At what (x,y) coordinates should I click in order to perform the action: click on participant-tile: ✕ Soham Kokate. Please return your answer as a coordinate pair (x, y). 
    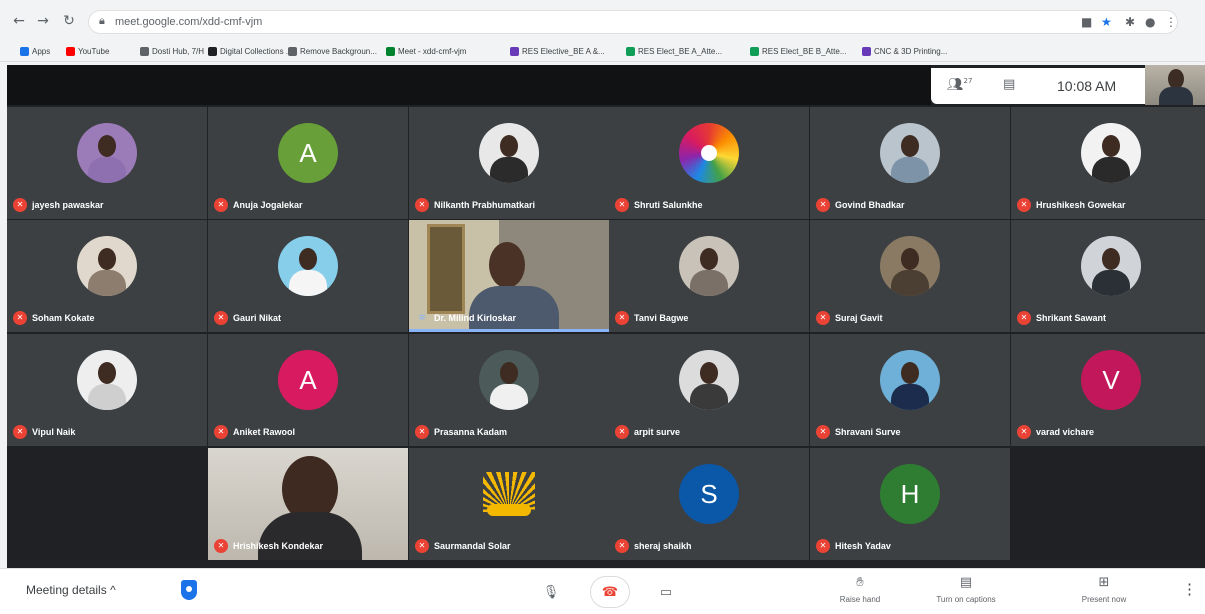
    Looking at the image, I should click on (107, 276).